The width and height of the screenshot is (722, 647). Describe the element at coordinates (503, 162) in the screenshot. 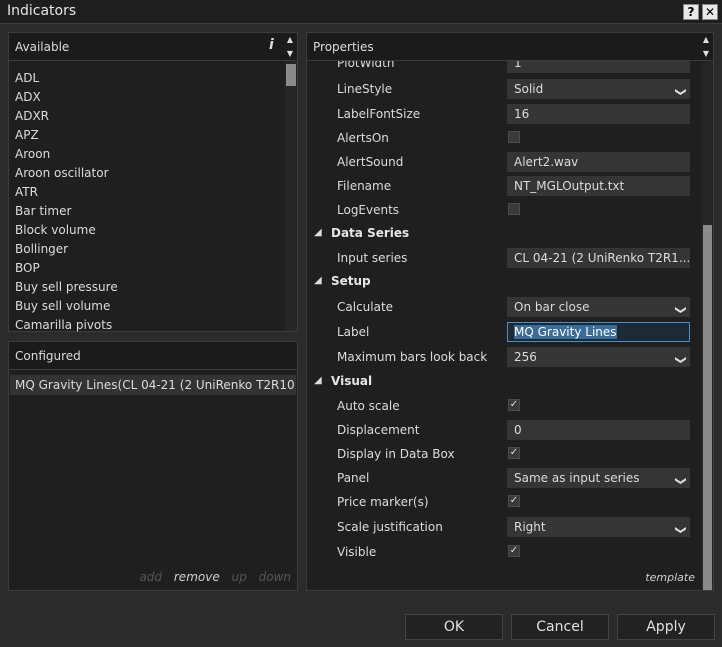

I see `prop-row-alertsound: AlertSound Alert2.wav` at that location.